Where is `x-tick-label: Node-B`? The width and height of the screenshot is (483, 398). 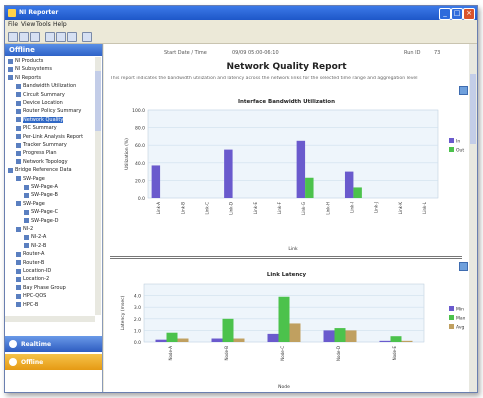 x-tick-label: Node-B is located at coordinates (226, 353).